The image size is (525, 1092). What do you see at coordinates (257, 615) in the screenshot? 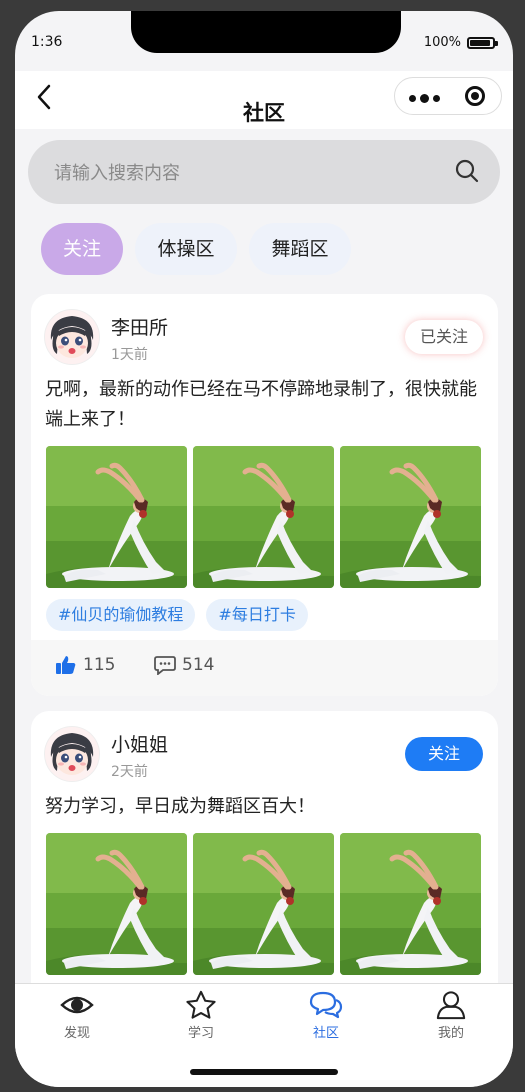
I see `topic-tag: #每日打卡` at bounding box center [257, 615].